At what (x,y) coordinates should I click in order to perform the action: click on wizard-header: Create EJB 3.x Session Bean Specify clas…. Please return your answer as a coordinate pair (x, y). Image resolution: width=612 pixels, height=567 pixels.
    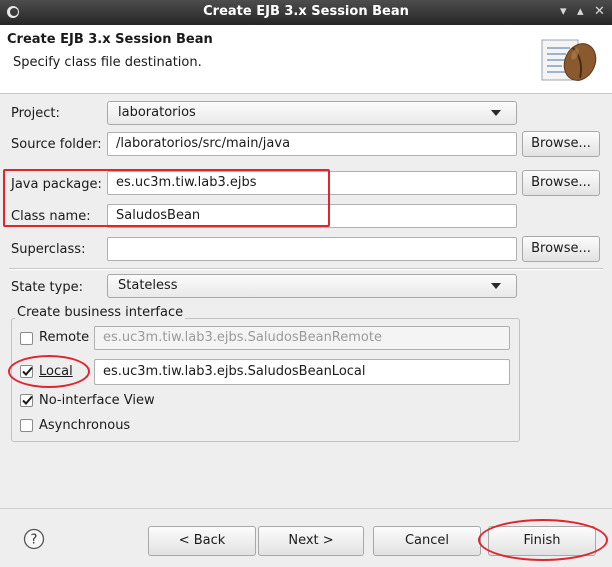
    Looking at the image, I should click on (306, 59).